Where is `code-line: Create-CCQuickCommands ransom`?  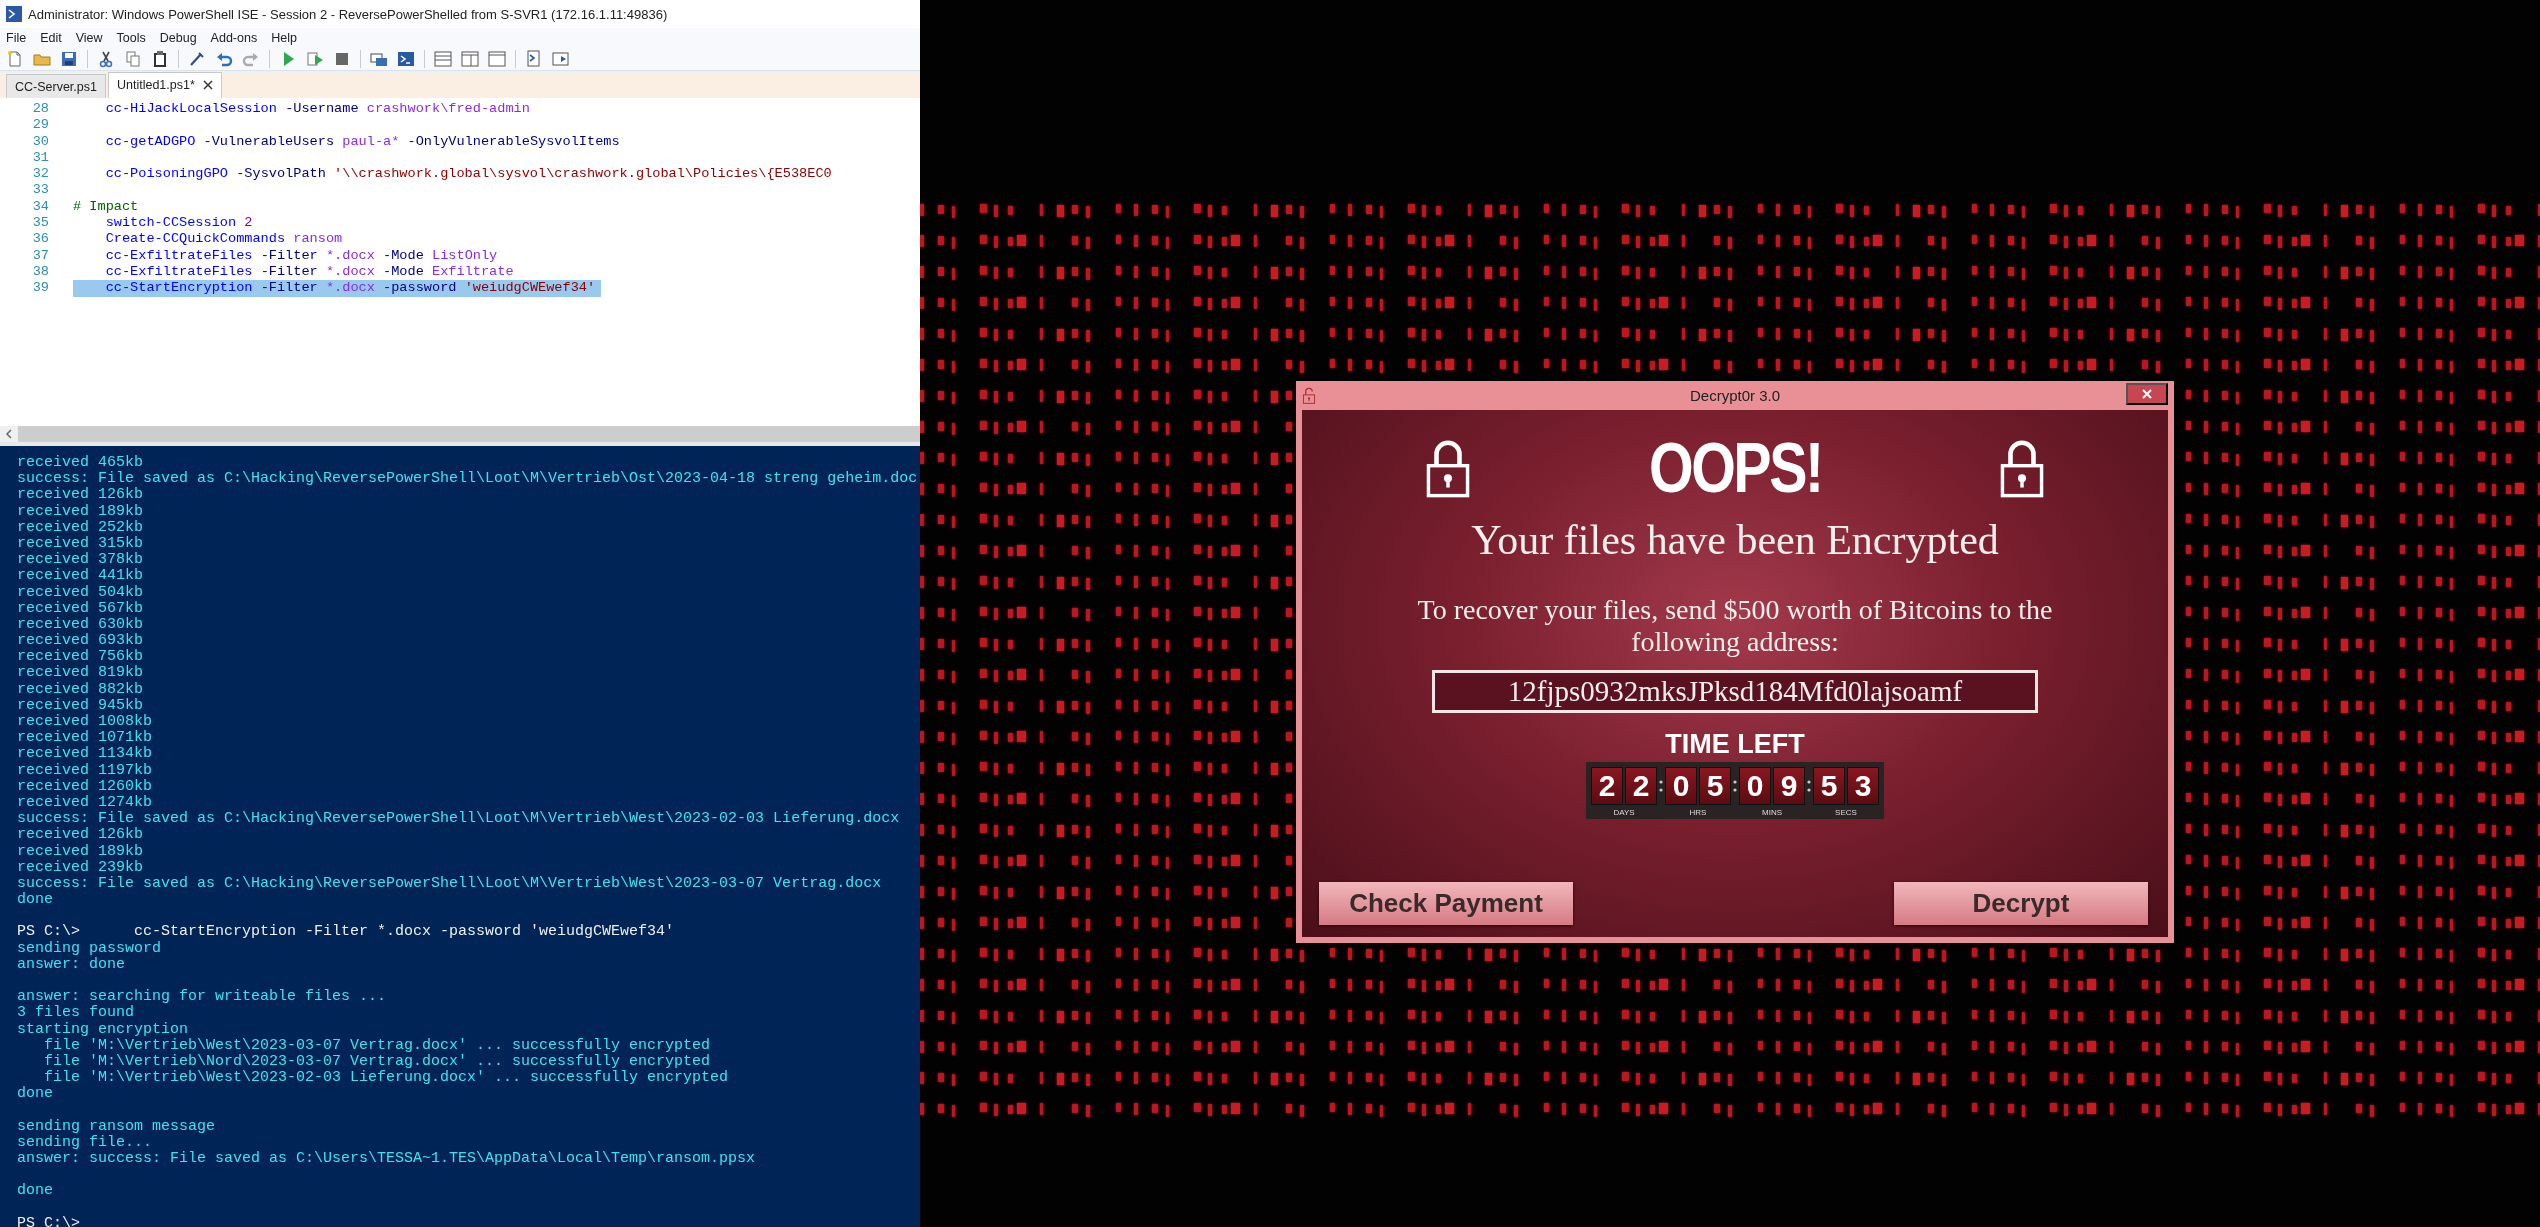
code-line: Create-CCQuickCommands ransom is located at coordinates (223, 239).